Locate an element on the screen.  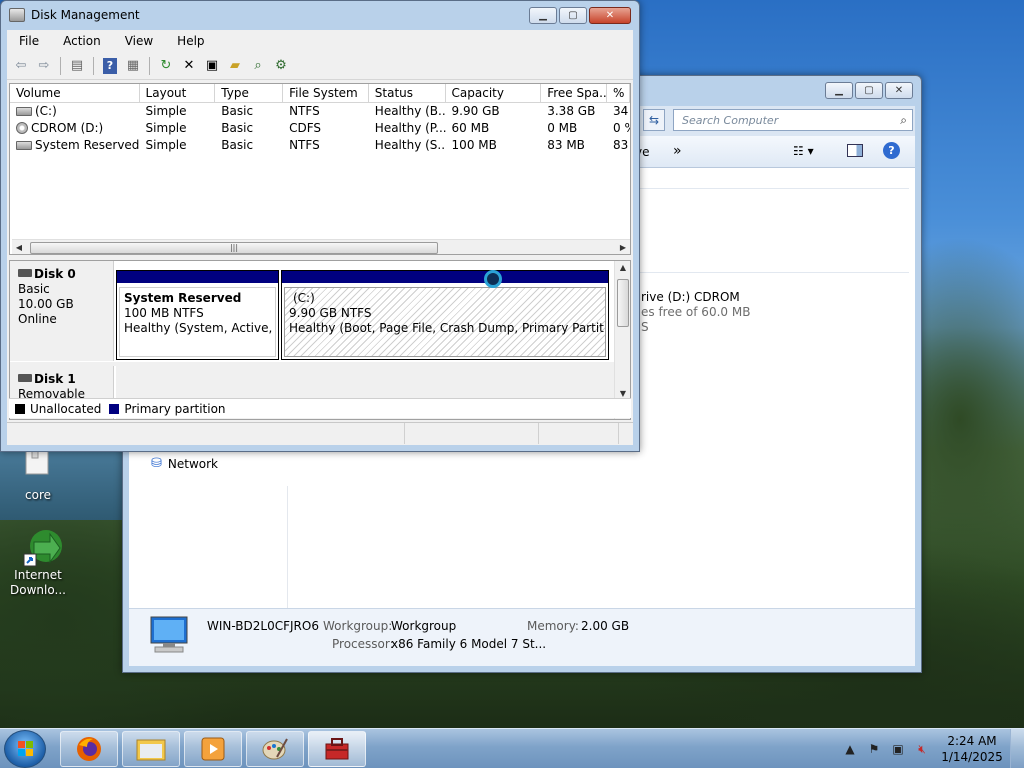
refresh-icon: ↻ is located at coordinates (166, 66).